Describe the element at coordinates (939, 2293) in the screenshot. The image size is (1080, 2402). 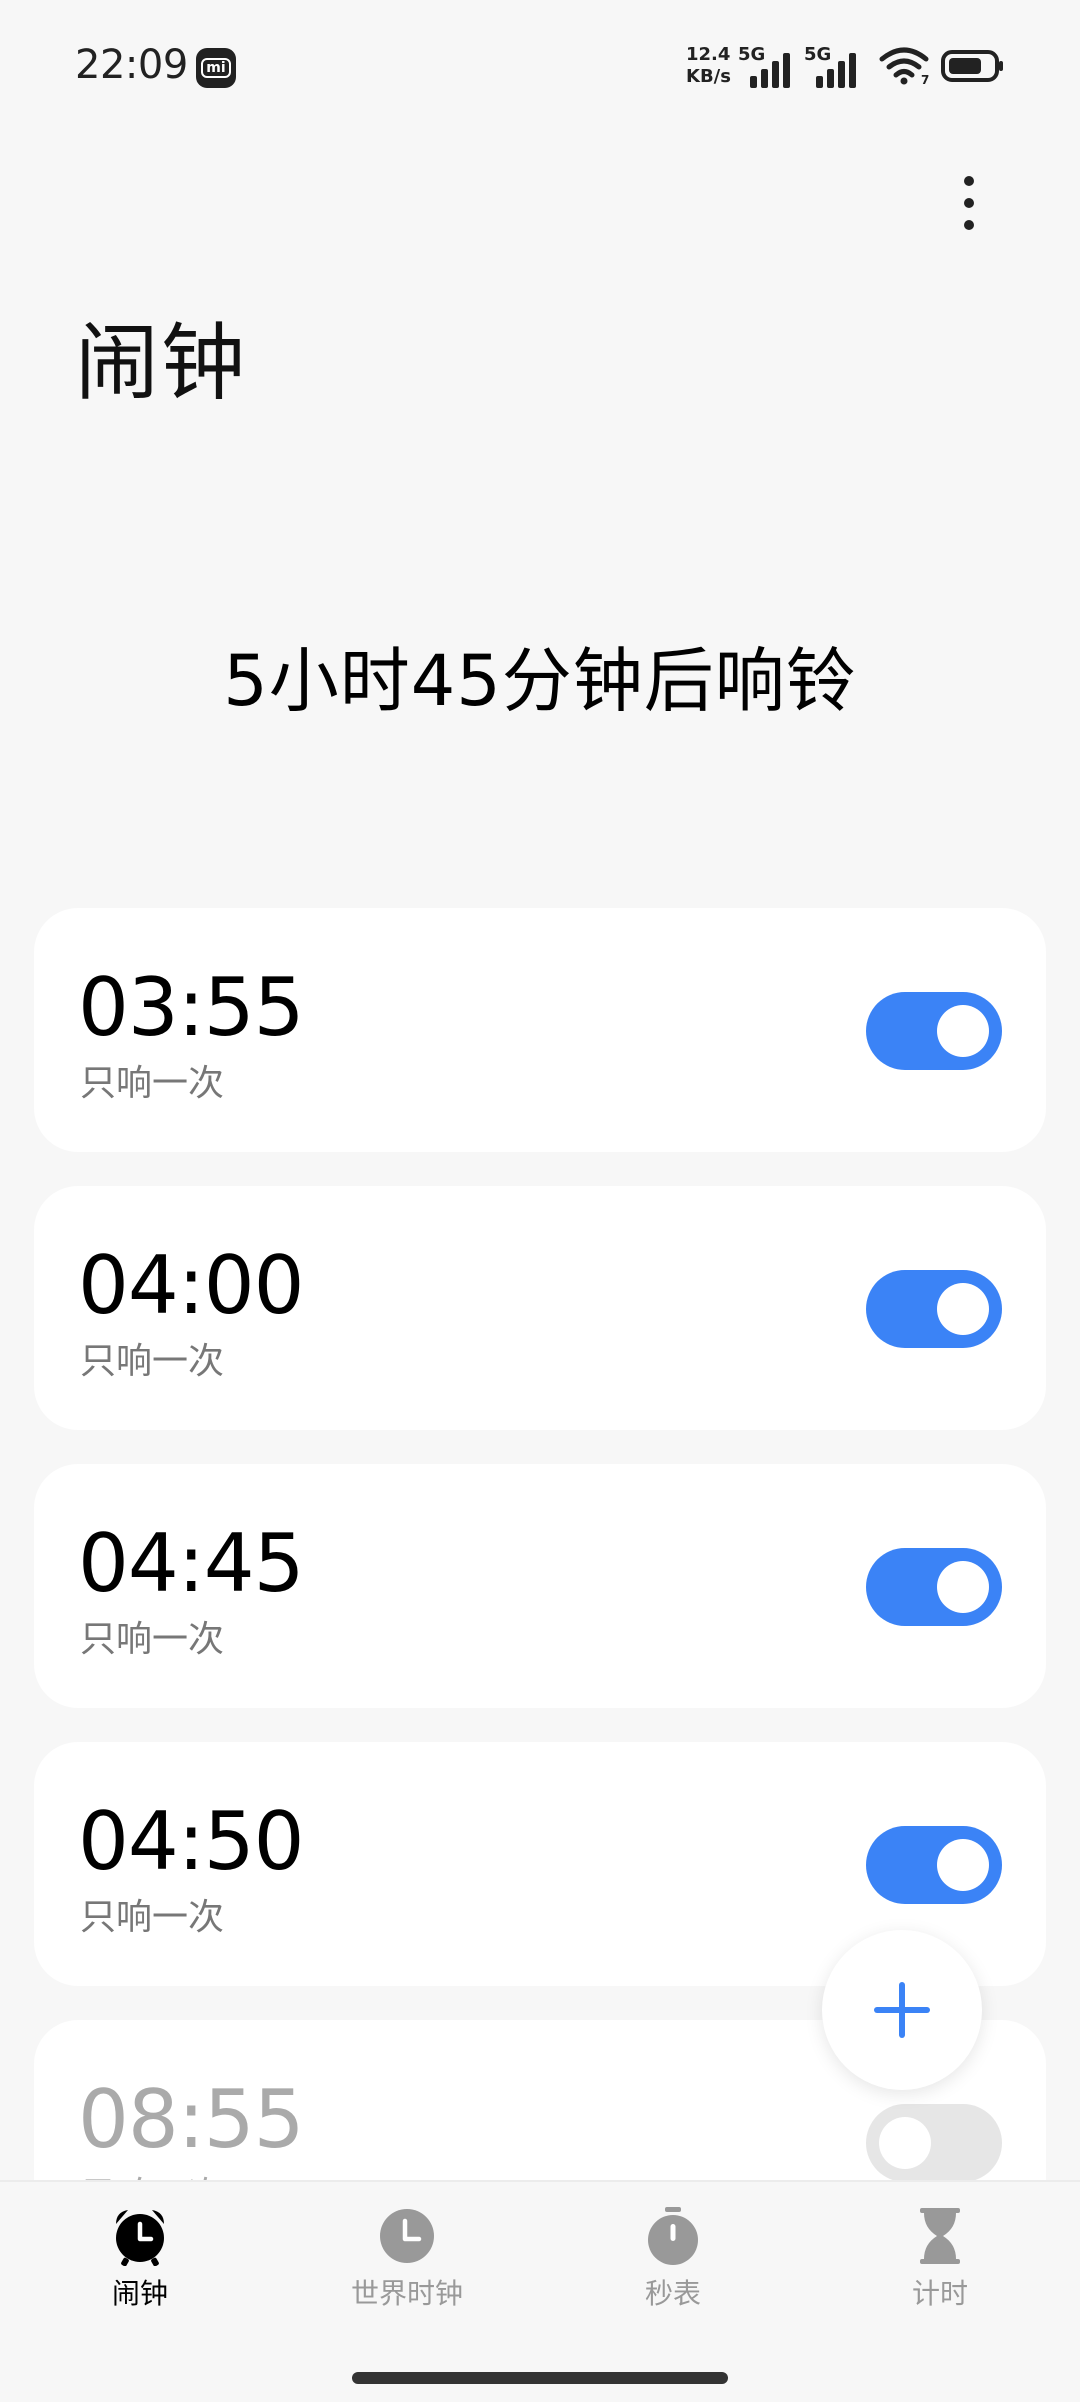
I see `nav-label-timer: 计时` at that location.